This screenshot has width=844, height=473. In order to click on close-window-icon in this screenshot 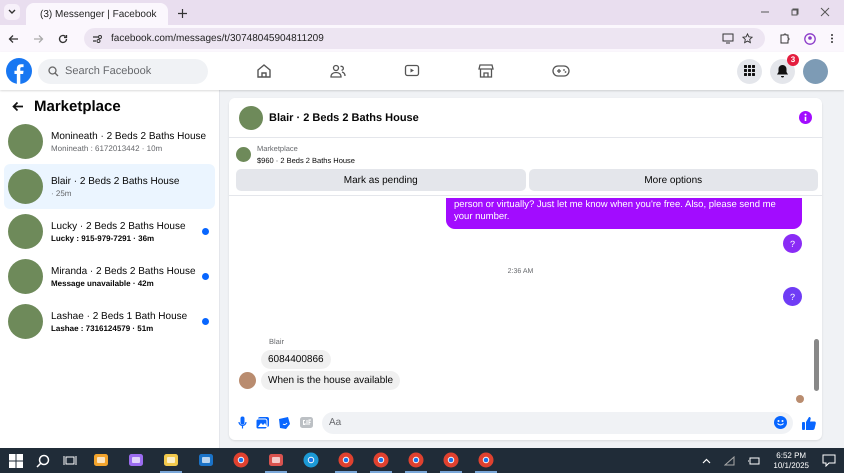, I will do `click(825, 12)`.